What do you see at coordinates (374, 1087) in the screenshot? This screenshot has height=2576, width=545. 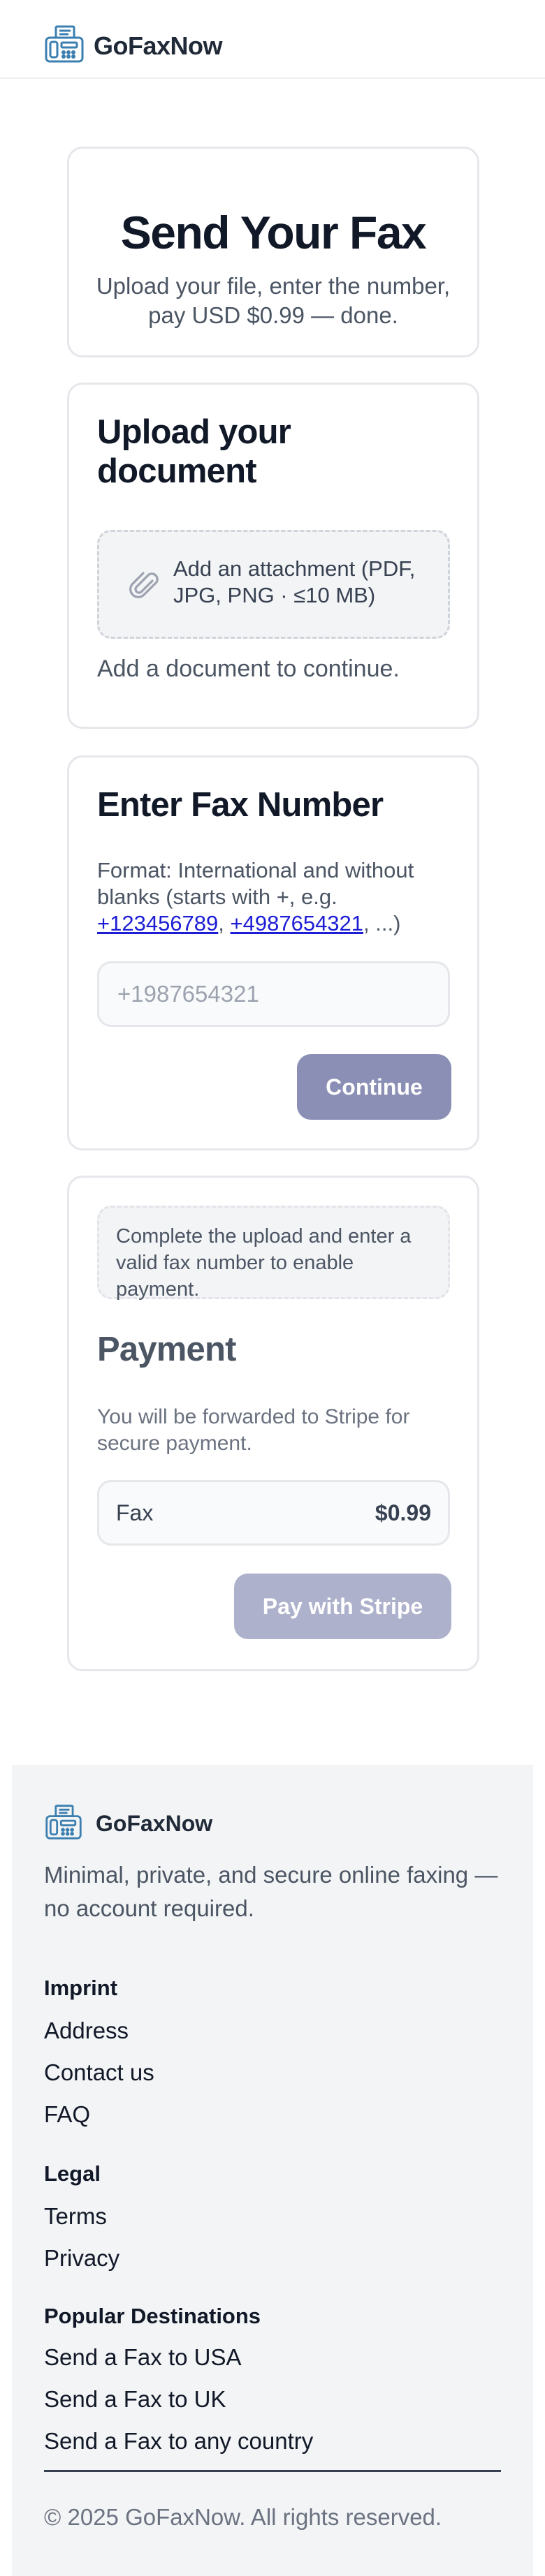 I see `continue-button: Continue` at bounding box center [374, 1087].